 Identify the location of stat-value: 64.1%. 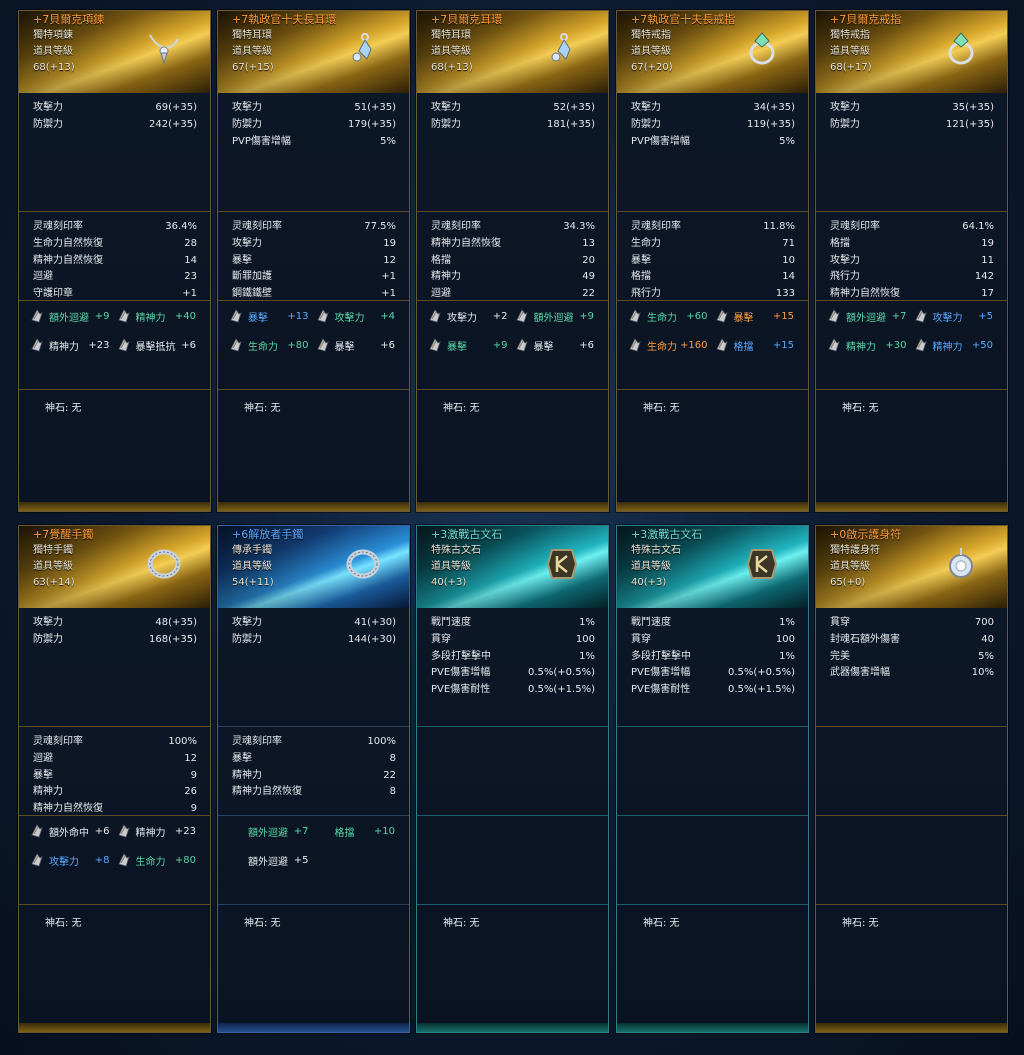
(978, 226).